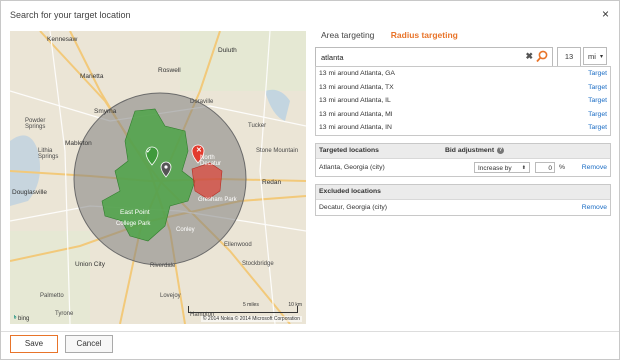  Describe the element at coordinates (347, 35) in the screenshot. I see `tab-area-targeting: Area targeting` at that location.